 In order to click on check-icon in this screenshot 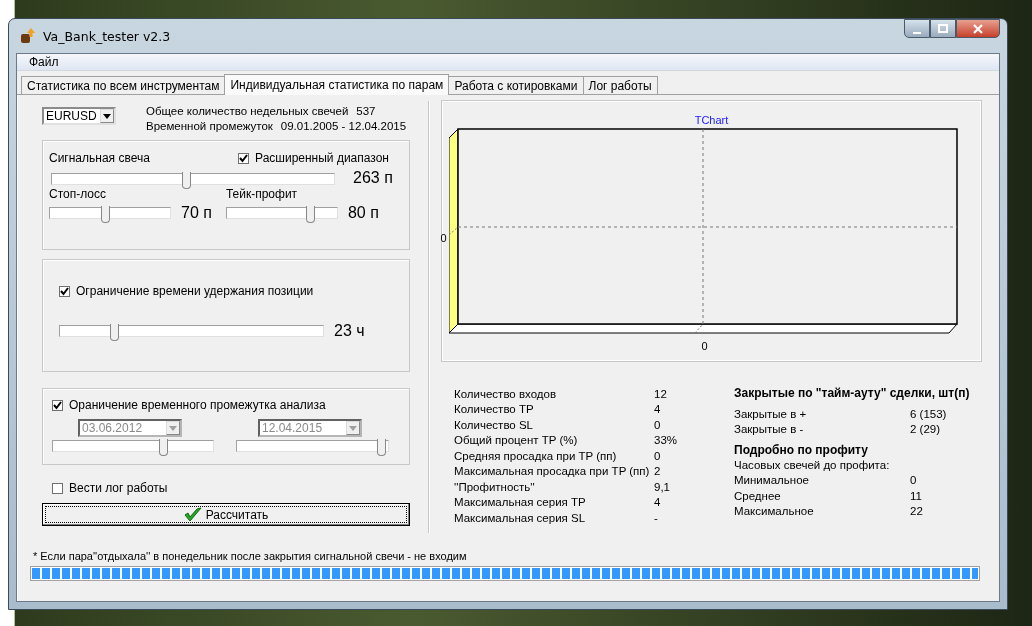, I will do `click(192, 514)`.